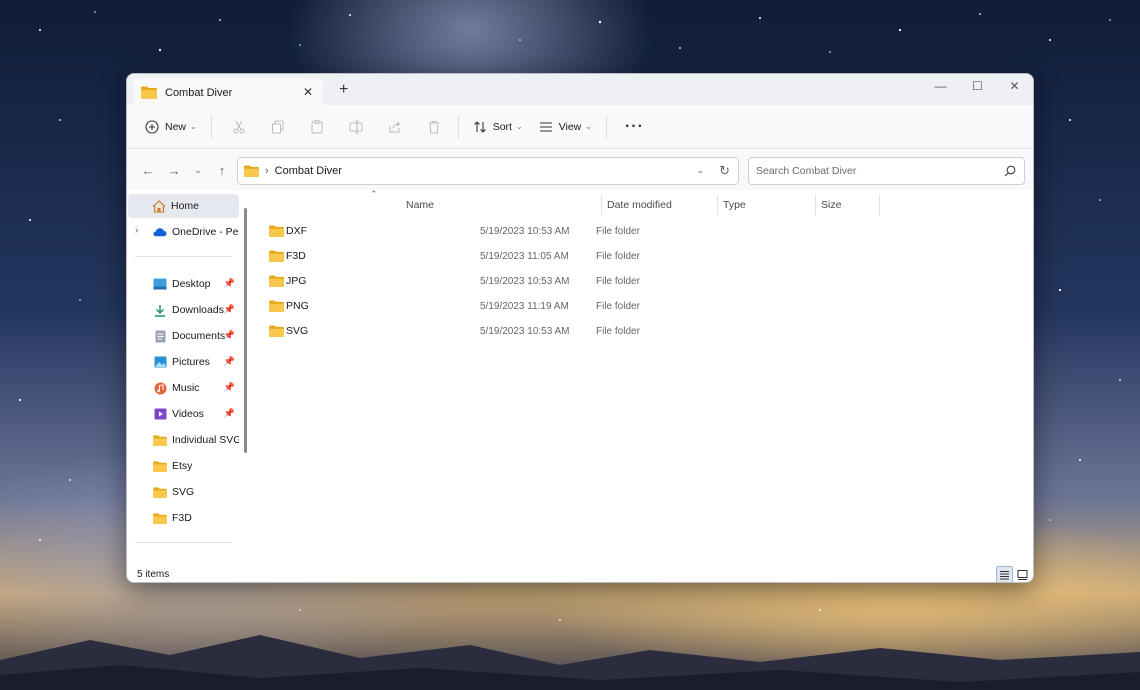 The height and width of the screenshot is (690, 1140). I want to click on table-row: PNG 5/19/2023 11:19 AM File folder, so click(562, 306).